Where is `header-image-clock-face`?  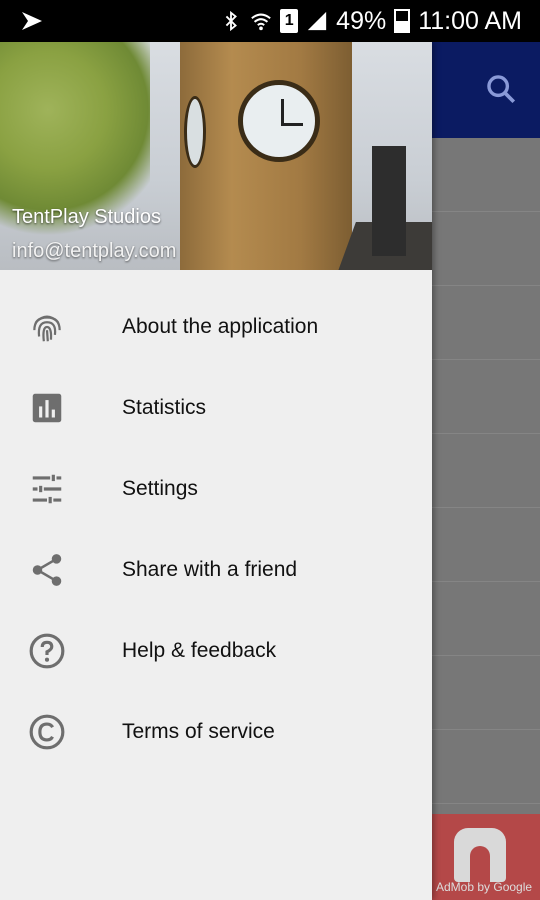 header-image-clock-face is located at coordinates (279, 121).